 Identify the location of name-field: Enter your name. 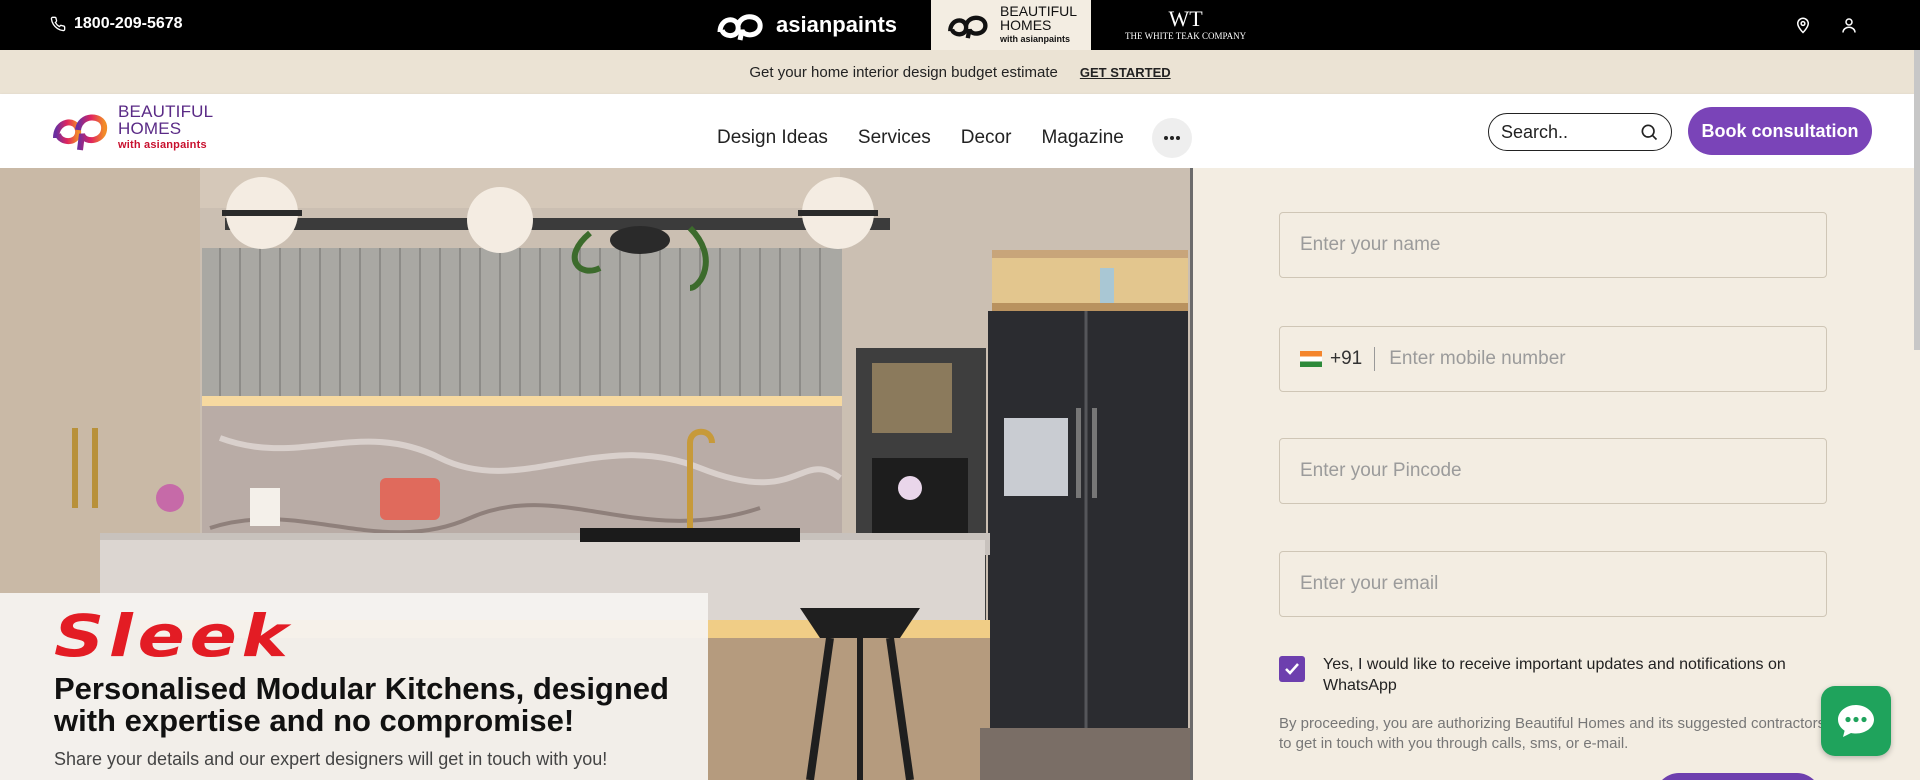
(1553, 245).